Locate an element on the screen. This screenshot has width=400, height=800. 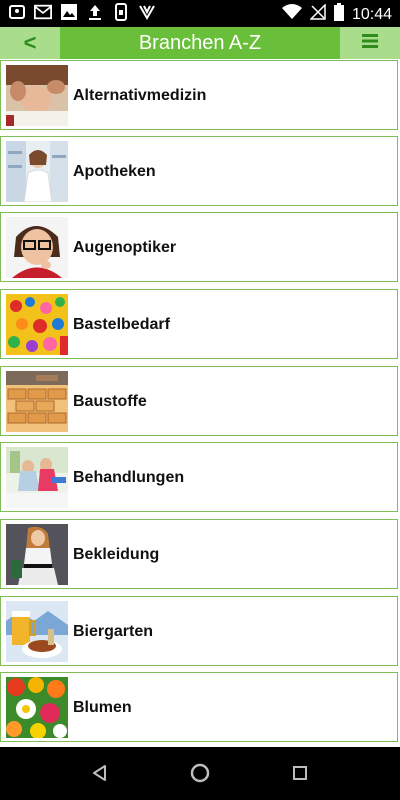
app-bar: < Branchen A-Z is located at coordinates (200, 43).